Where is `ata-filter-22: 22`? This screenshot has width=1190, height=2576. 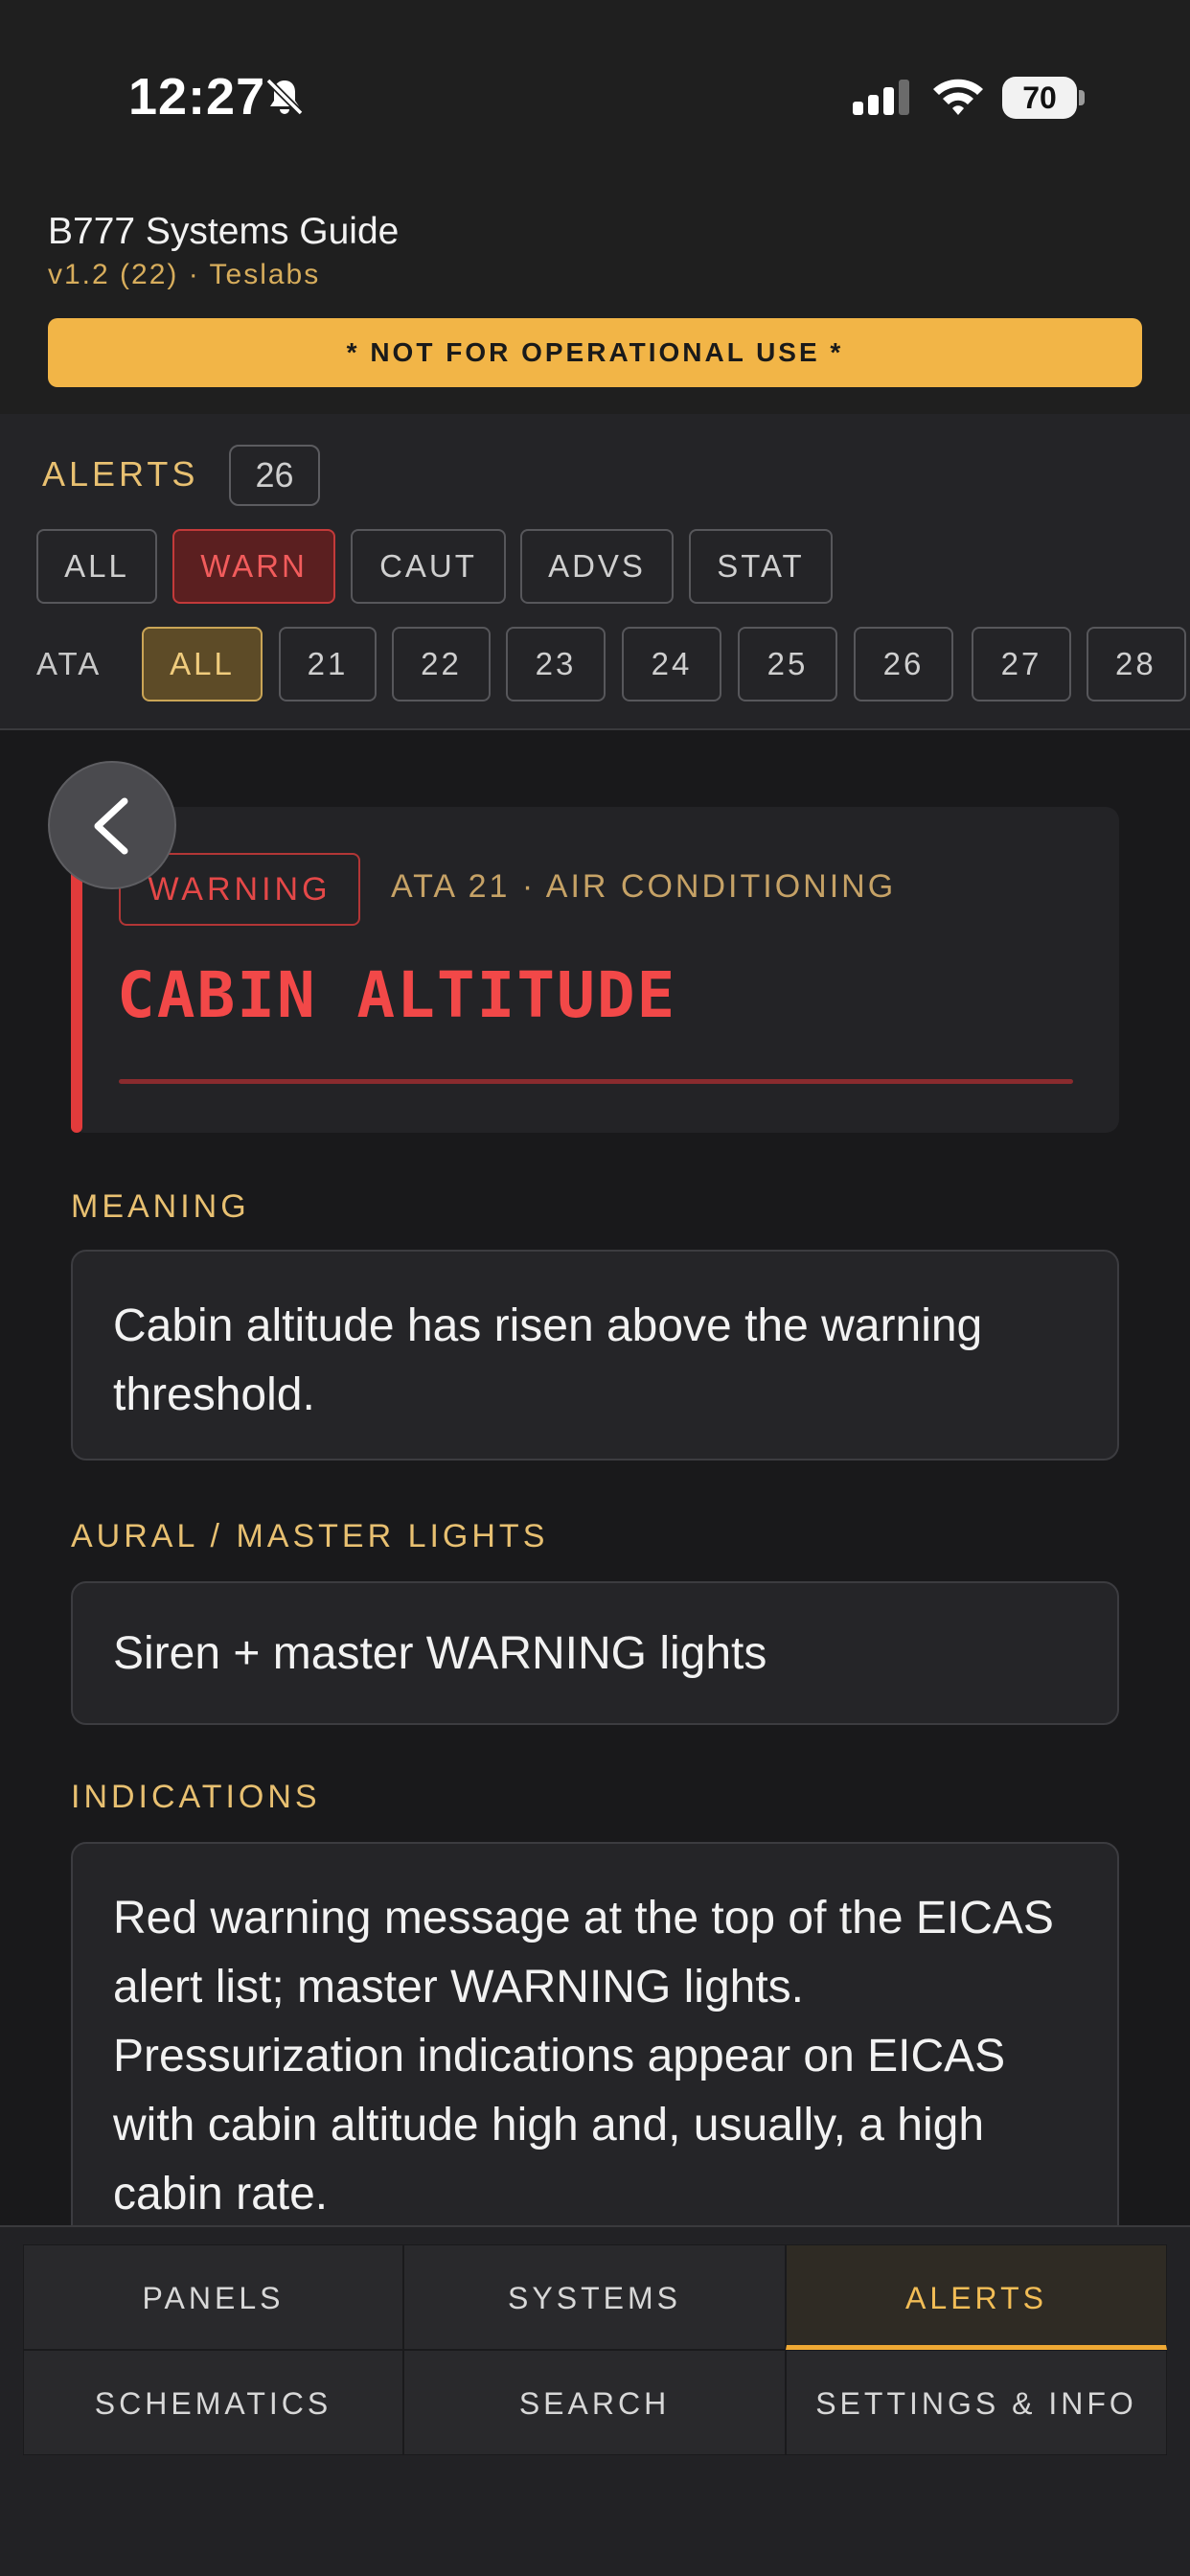 ata-filter-22: 22 is located at coordinates (442, 665).